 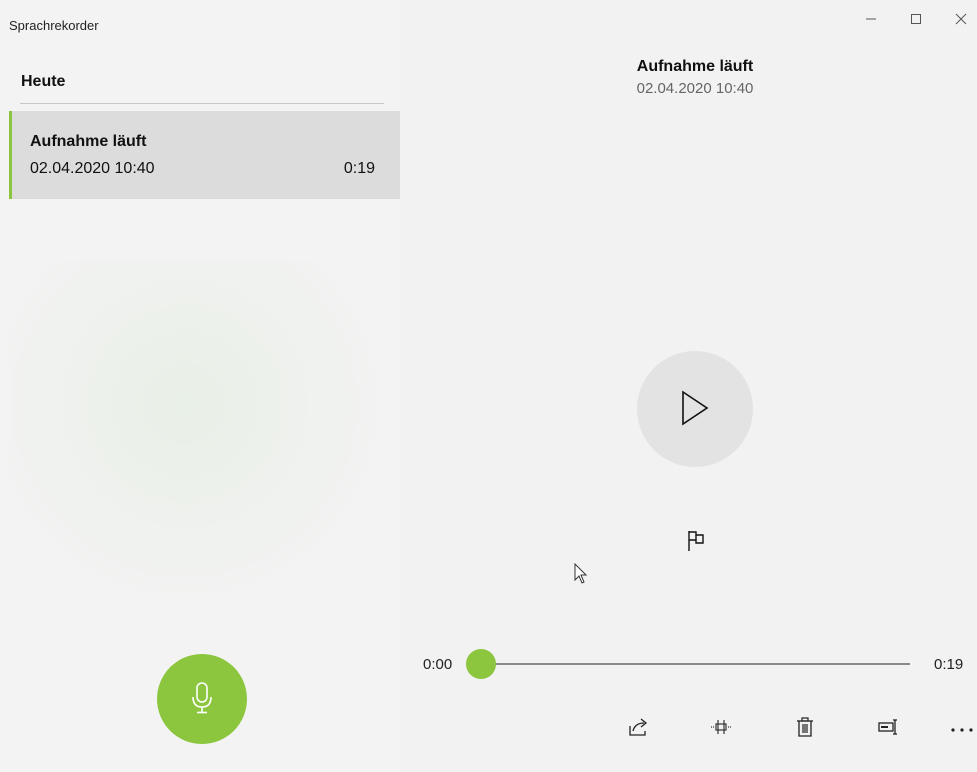 What do you see at coordinates (92, 168) in the screenshot?
I see `recording-item-date: 02.04.2020 10:40` at bounding box center [92, 168].